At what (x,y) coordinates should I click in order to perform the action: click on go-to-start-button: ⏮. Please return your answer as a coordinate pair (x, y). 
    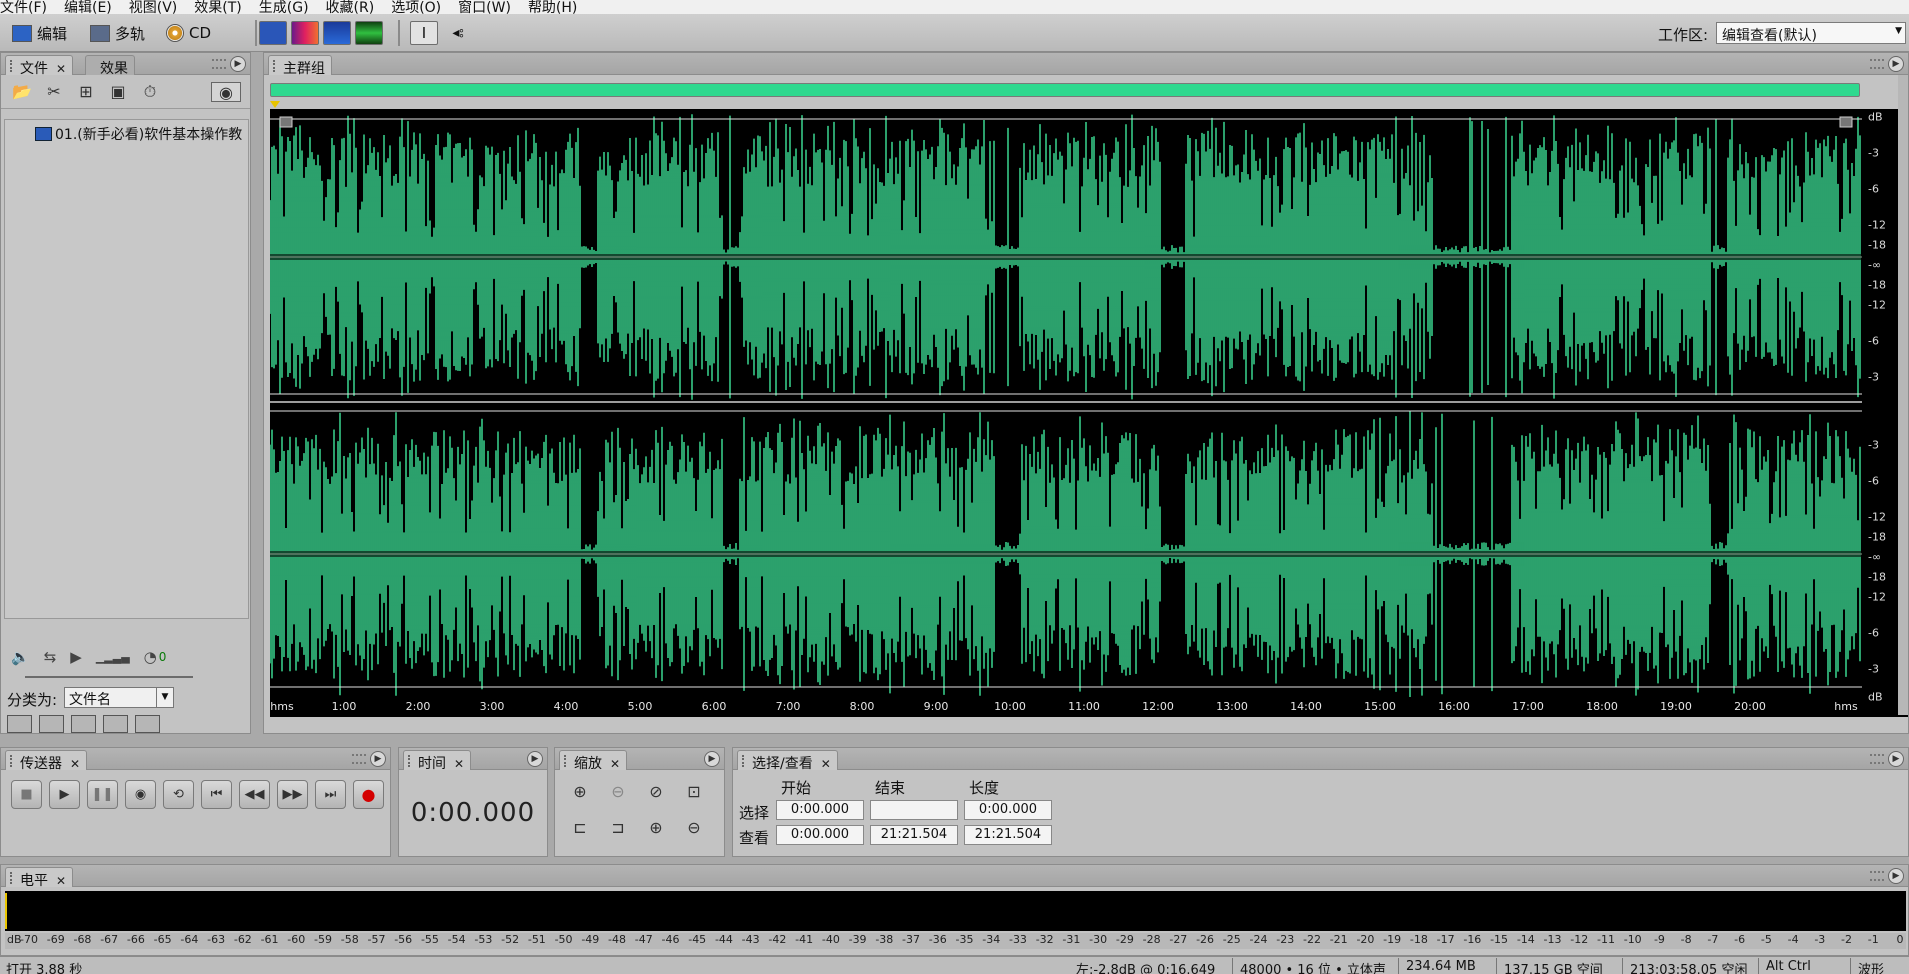
    Looking at the image, I should click on (216, 794).